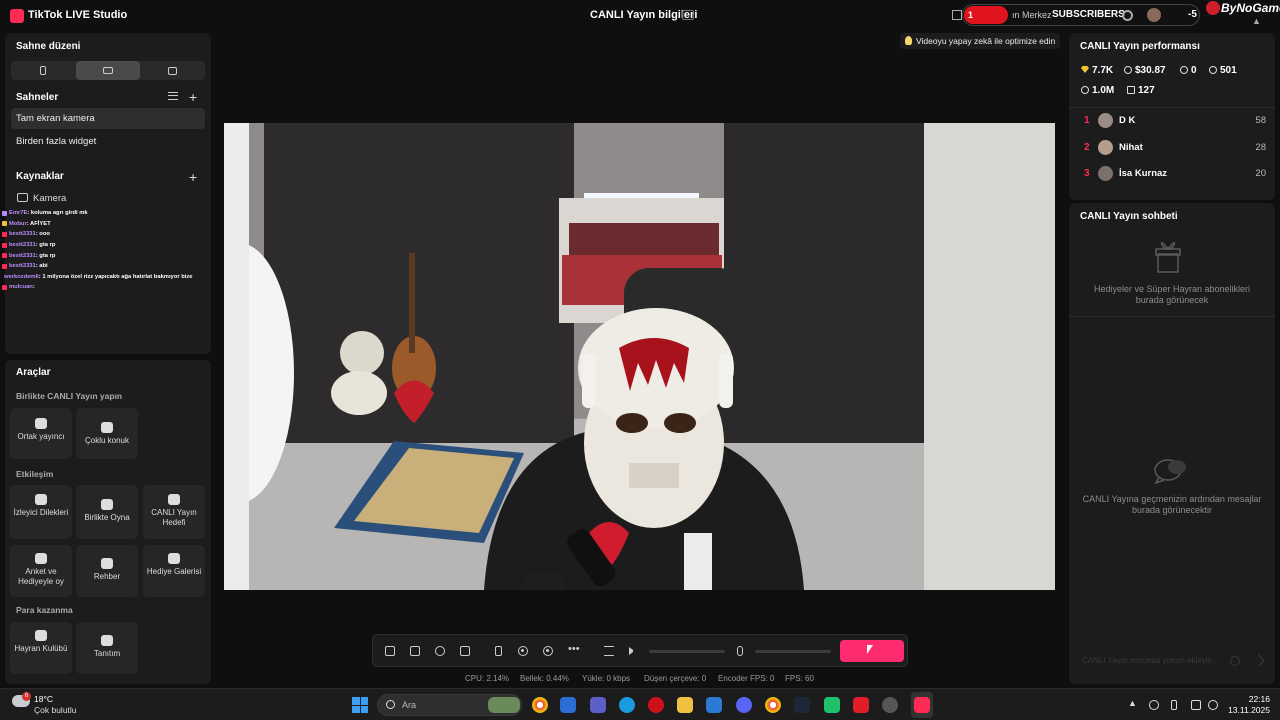  I want to click on portrait-preview-icon, so click(498, 651).